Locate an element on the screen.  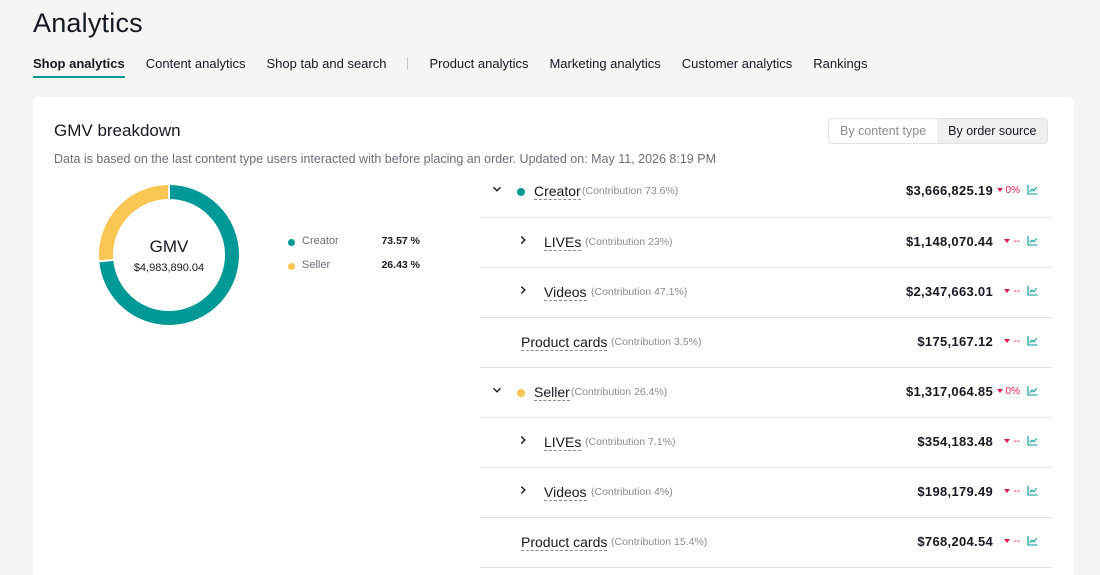
legend-percent: 26.43 % is located at coordinates (400, 265).